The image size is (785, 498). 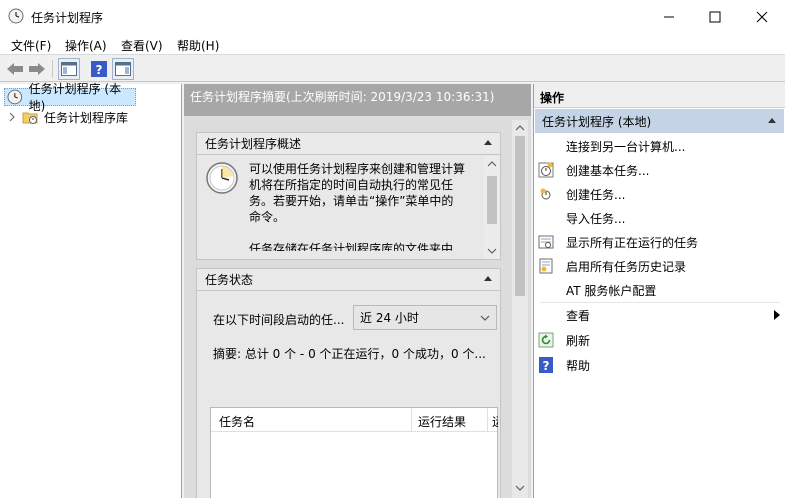 I want to click on arrow-left-icon, so click(x=15, y=69).